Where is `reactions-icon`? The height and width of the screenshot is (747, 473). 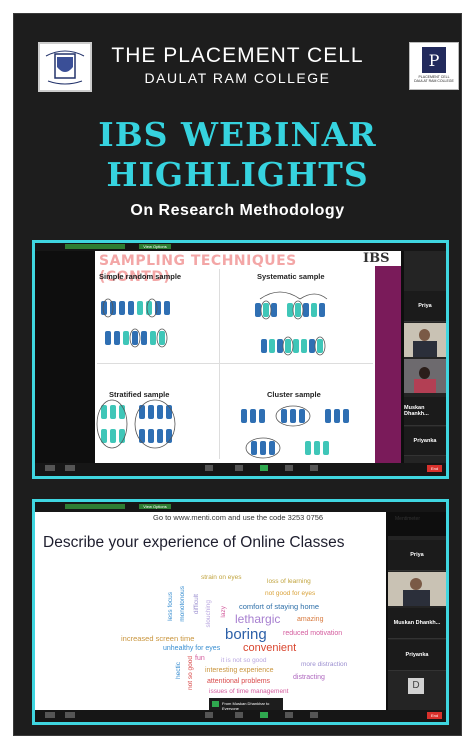 reactions-icon is located at coordinates (314, 468).